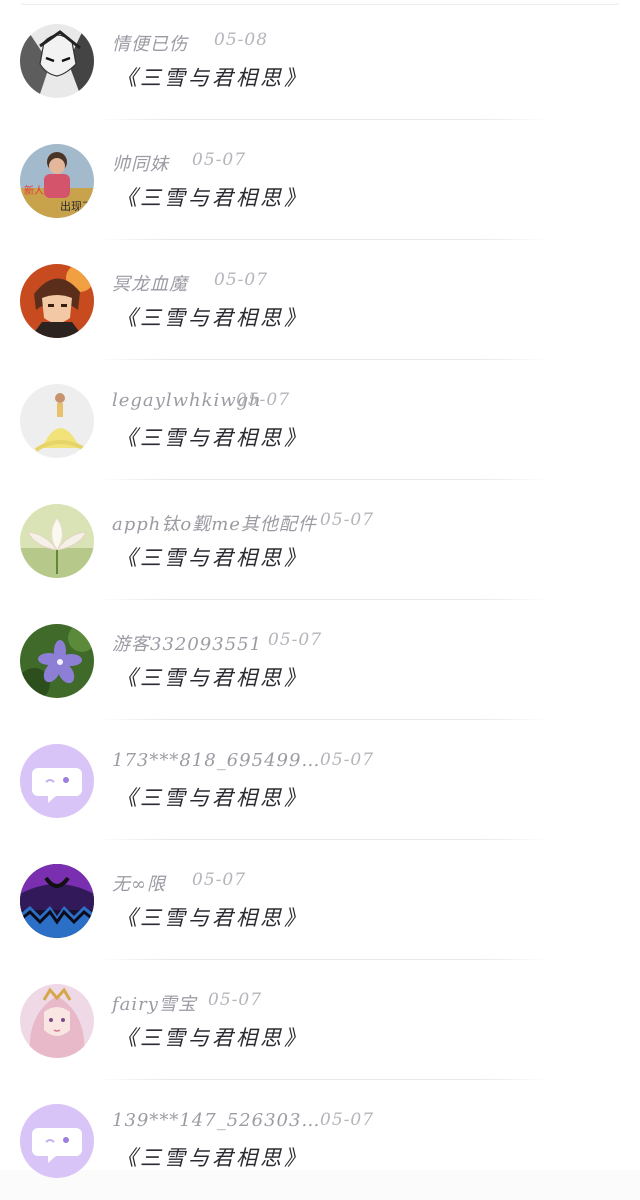  I want to click on comment-meta: legaylwhkiwgh 05-07, so click(200, 404).